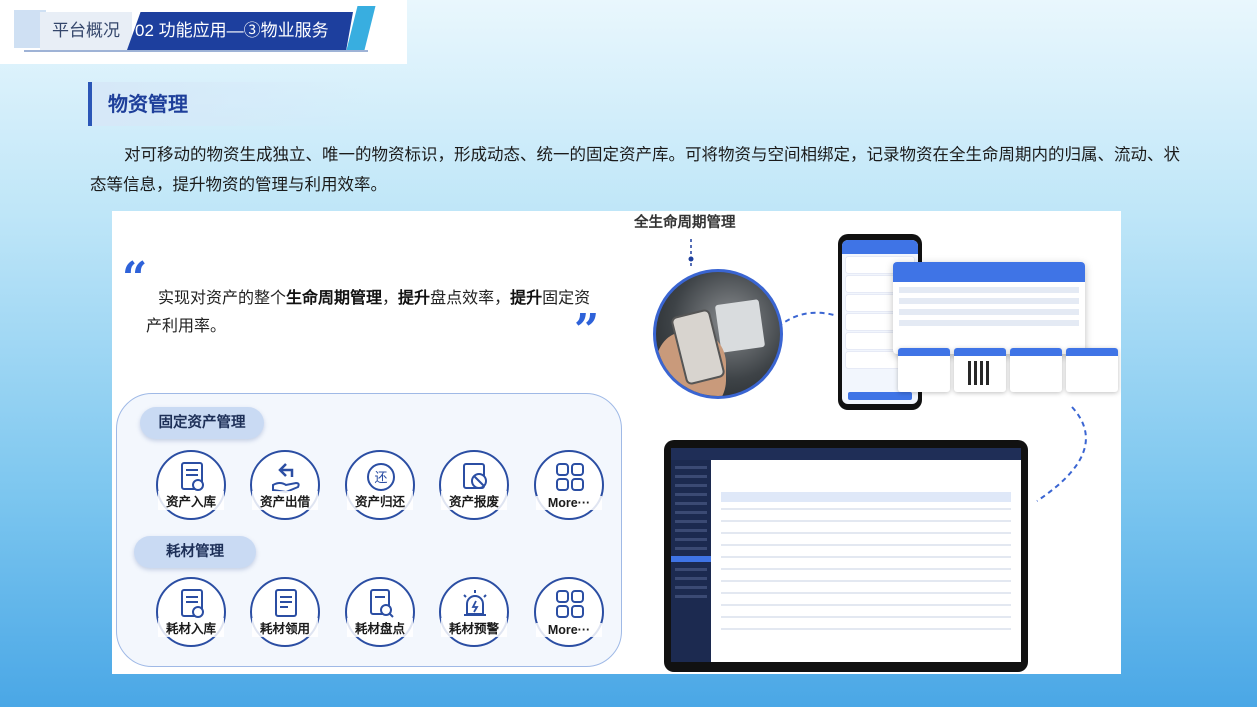  I want to click on web-admin-sidebar, so click(691, 561).